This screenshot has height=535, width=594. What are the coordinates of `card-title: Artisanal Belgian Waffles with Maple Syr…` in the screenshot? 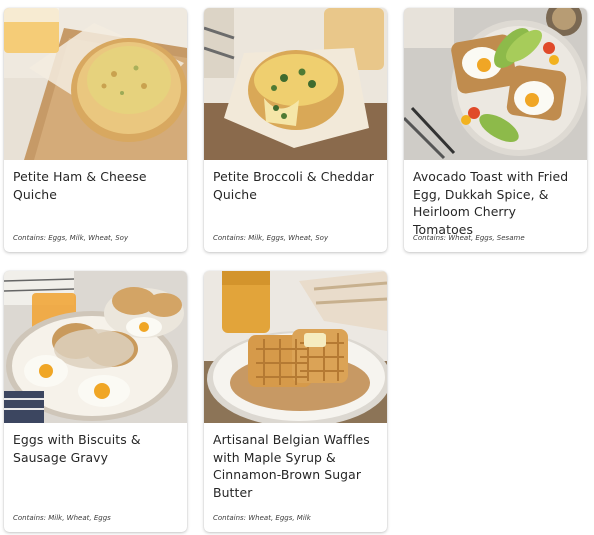 It's located at (296, 466).